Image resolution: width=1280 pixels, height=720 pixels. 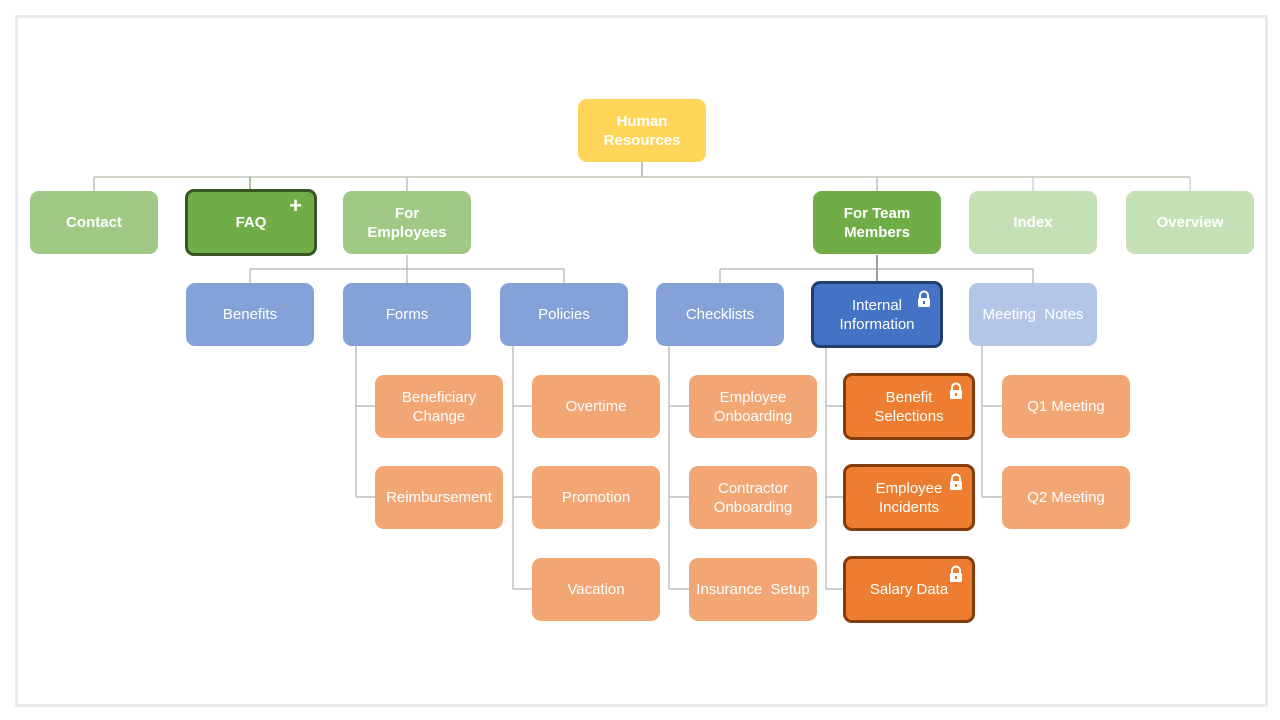 I want to click on node-label: Internal Information, so click(x=877, y=314).